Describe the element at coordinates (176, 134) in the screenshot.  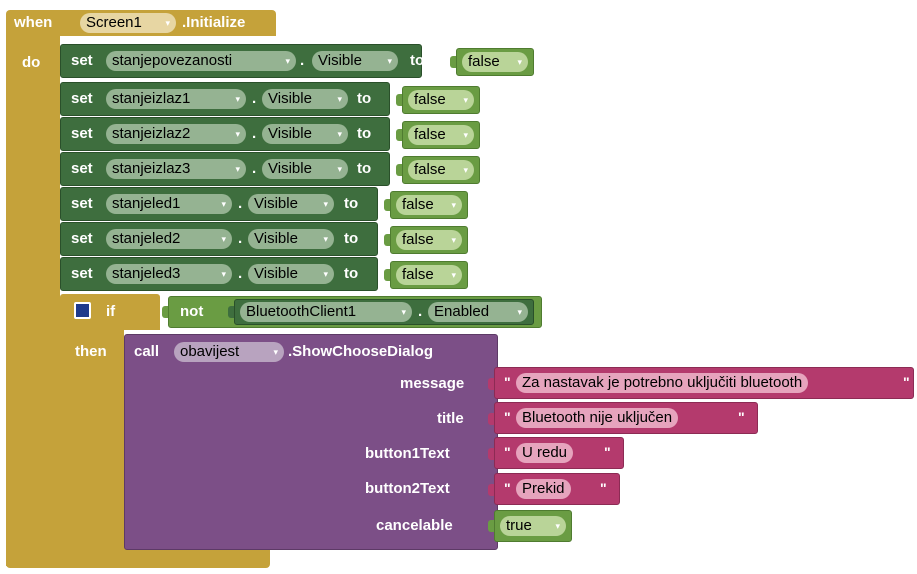
I see `component-dropdown: stanjeizlaz2 ▾` at that location.